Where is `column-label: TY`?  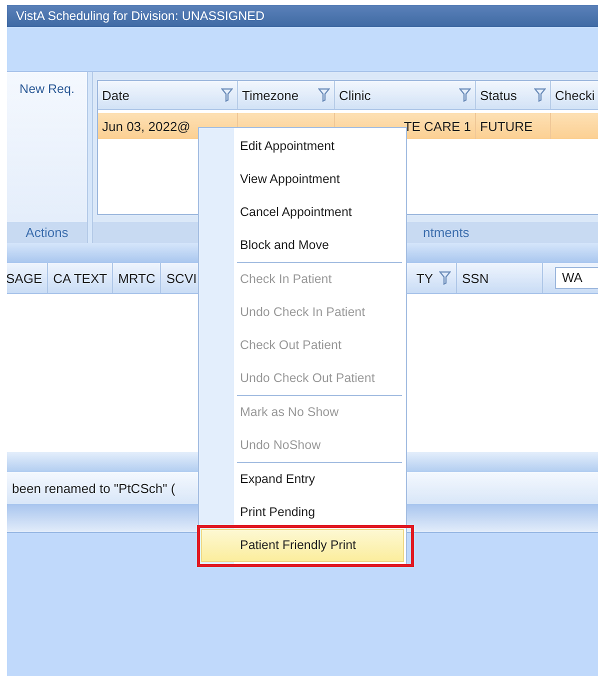 column-label: TY is located at coordinates (424, 278).